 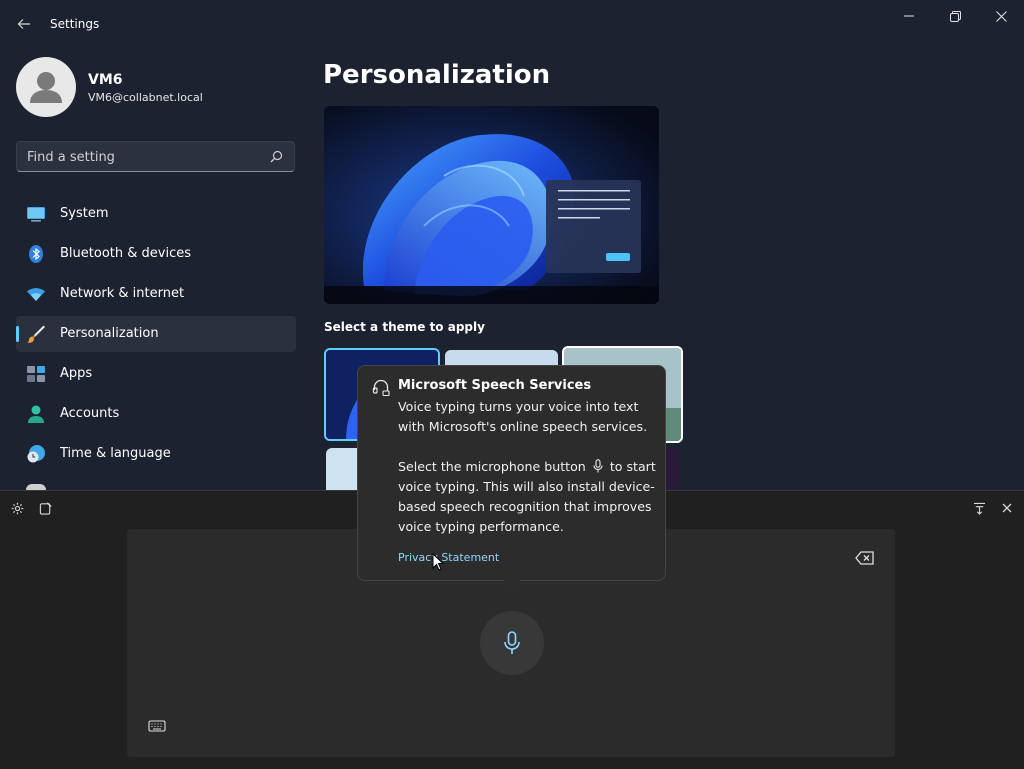 What do you see at coordinates (115, 453) in the screenshot?
I see `sidebar-item-label: Time & language` at bounding box center [115, 453].